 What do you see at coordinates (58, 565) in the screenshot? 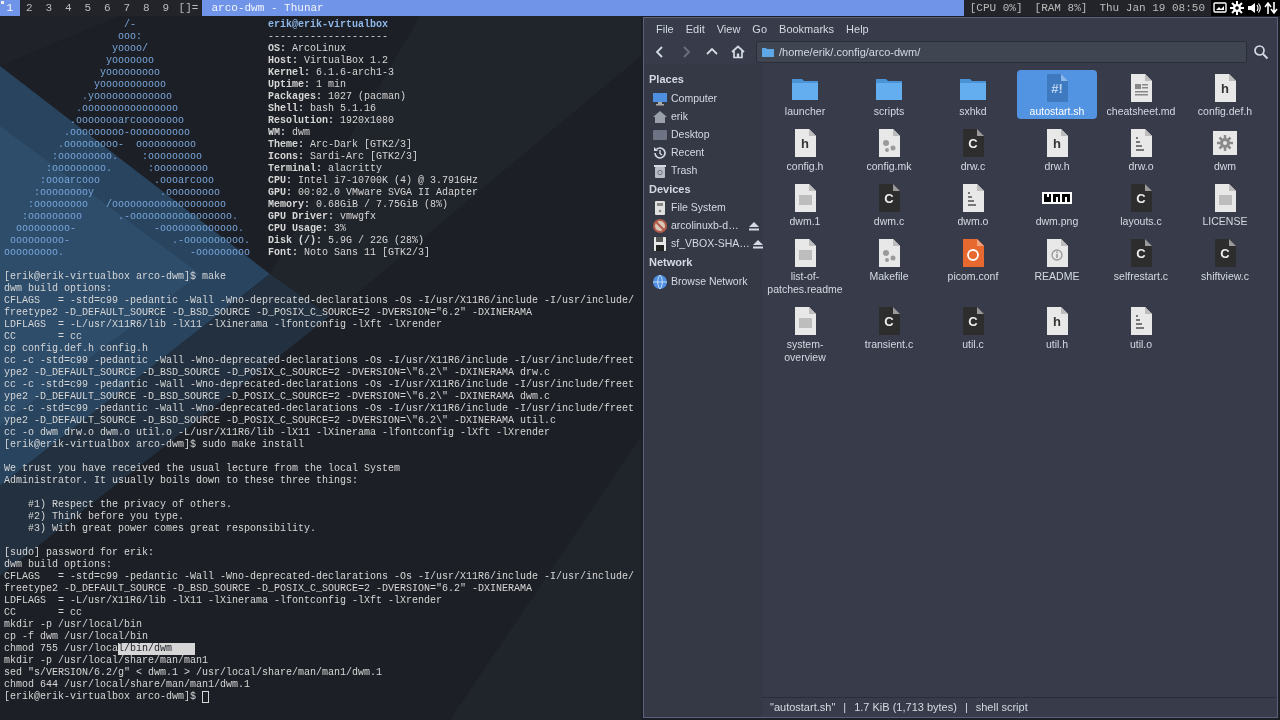
I see `terminal-line: dwm build options:` at bounding box center [58, 565].